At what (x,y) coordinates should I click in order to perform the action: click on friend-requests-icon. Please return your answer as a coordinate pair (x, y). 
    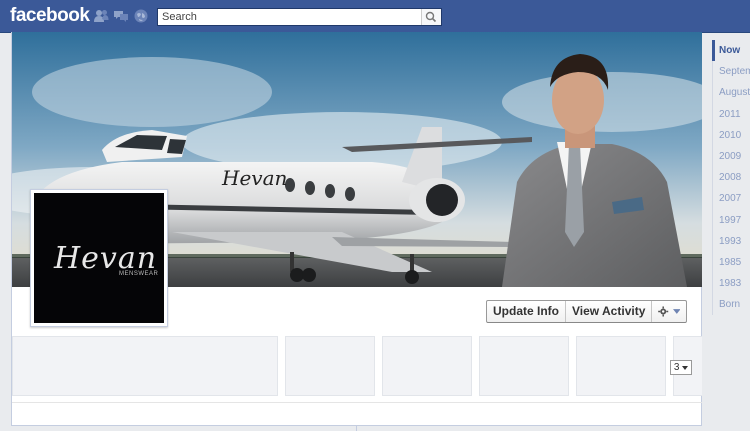
    Looking at the image, I should click on (101, 16).